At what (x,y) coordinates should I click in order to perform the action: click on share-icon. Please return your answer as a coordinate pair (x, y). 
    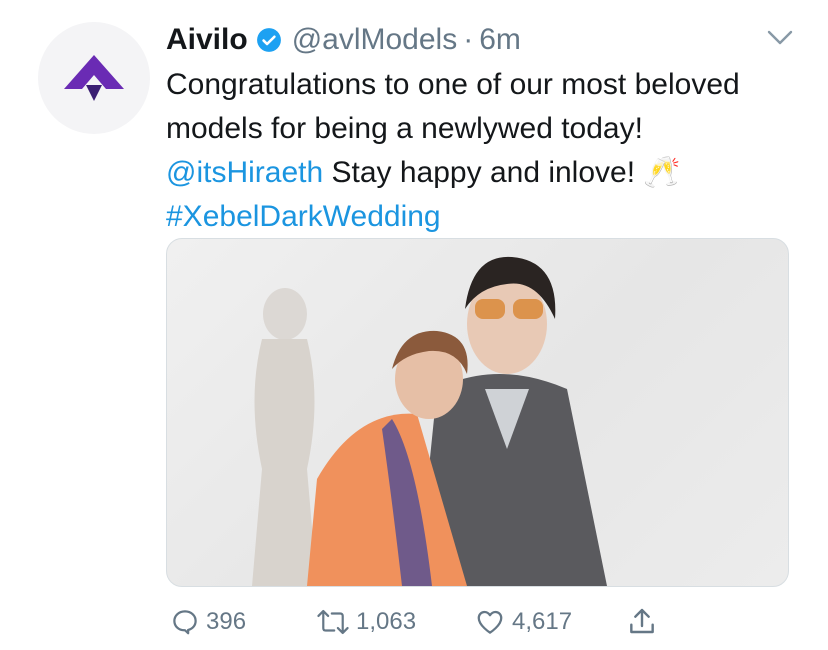
    Looking at the image, I should click on (642, 621).